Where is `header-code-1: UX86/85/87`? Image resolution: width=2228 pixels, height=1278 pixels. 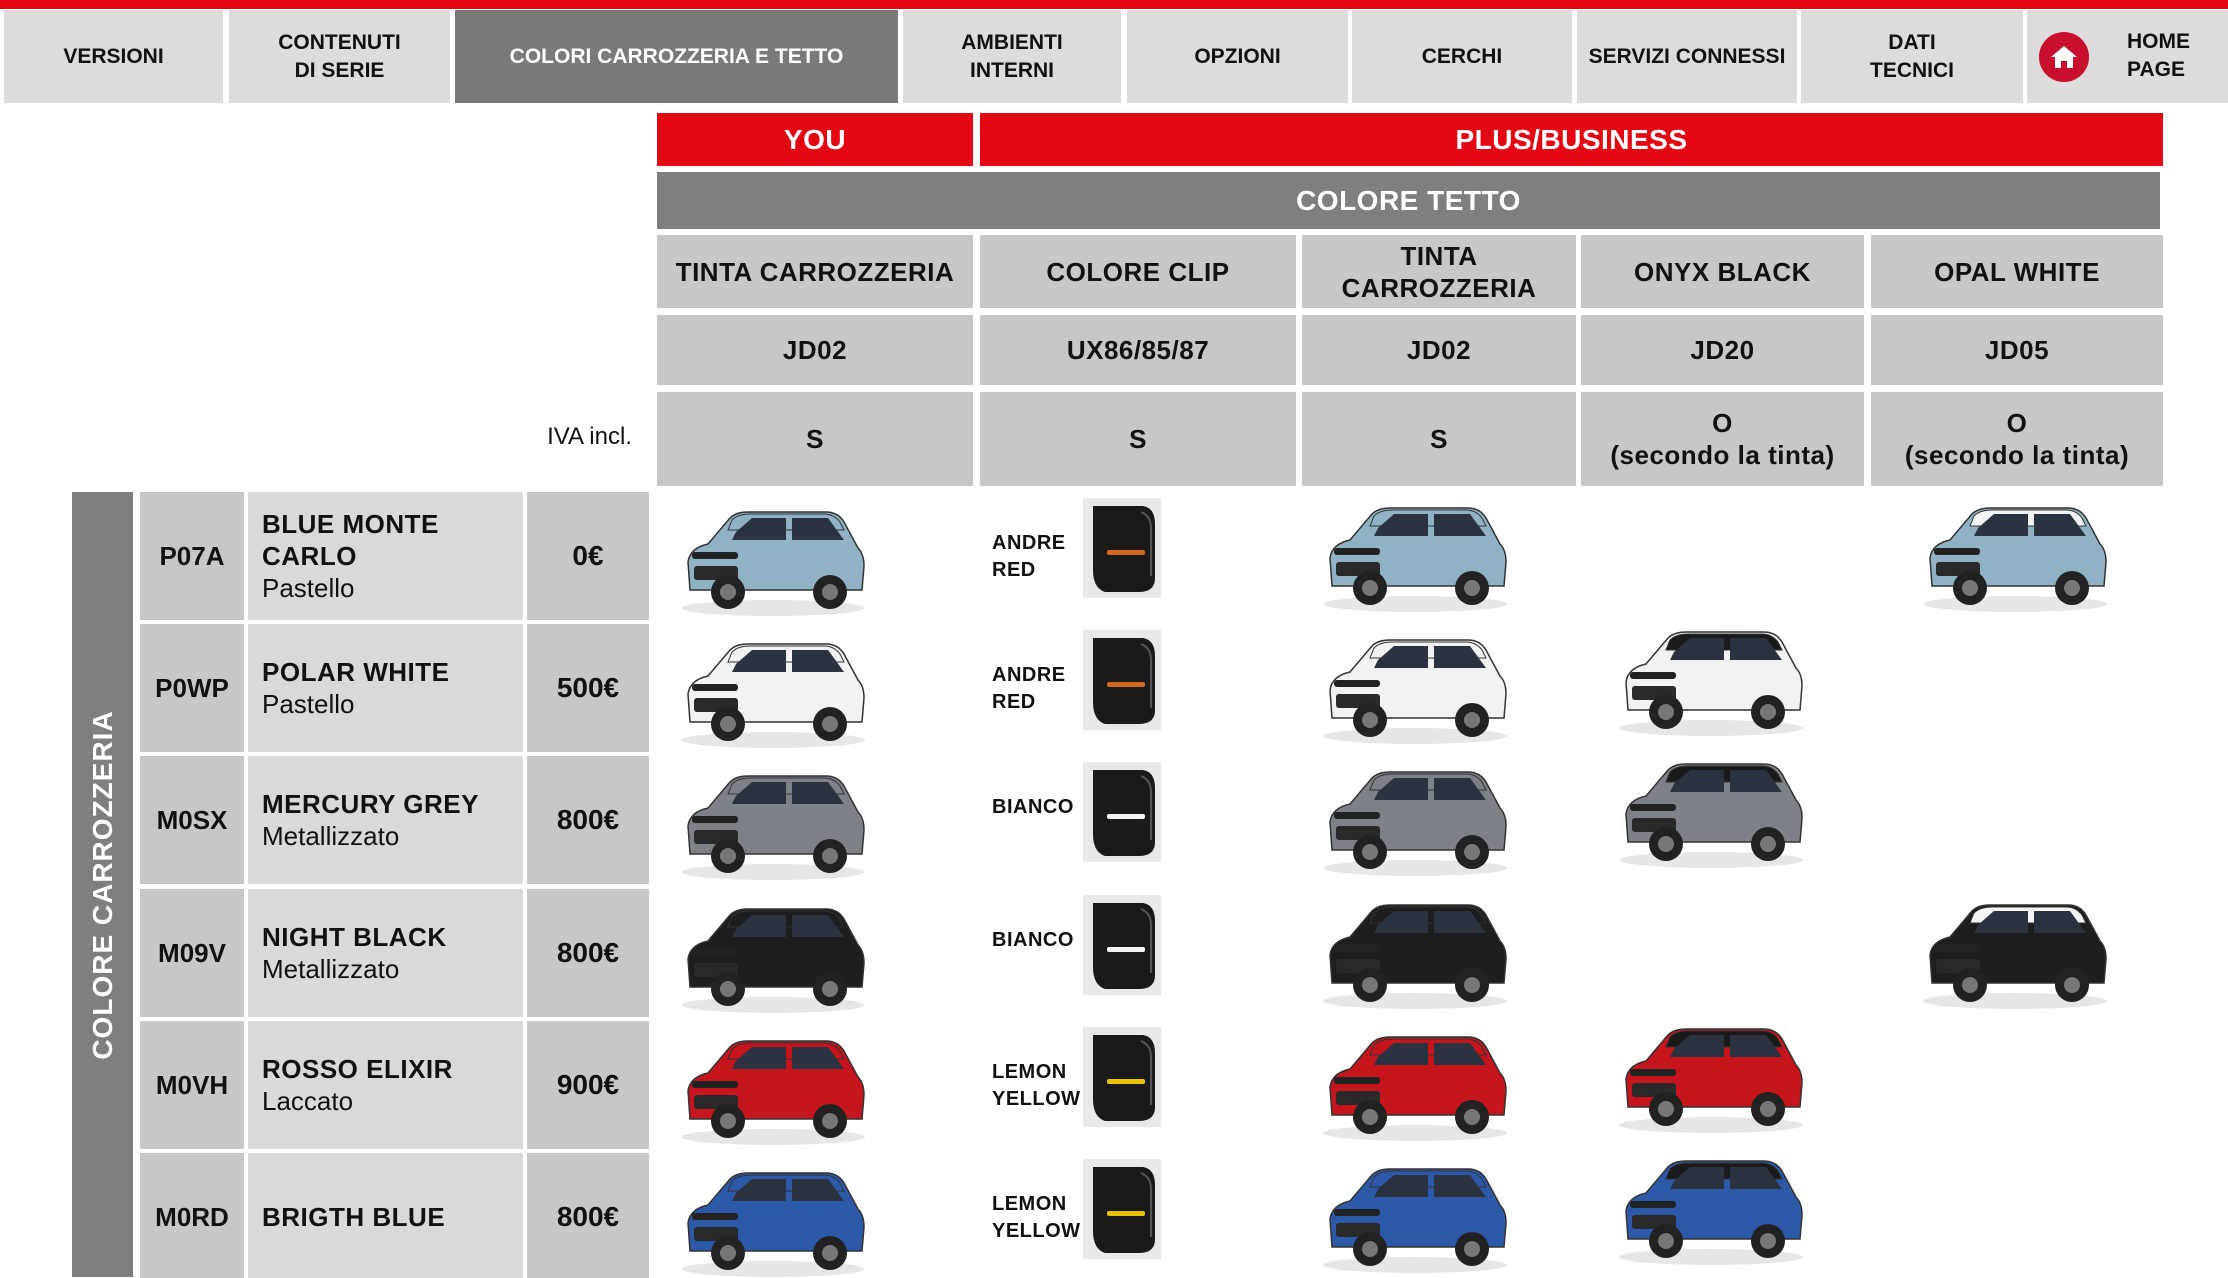 header-code-1: UX86/85/87 is located at coordinates (1138, 350).